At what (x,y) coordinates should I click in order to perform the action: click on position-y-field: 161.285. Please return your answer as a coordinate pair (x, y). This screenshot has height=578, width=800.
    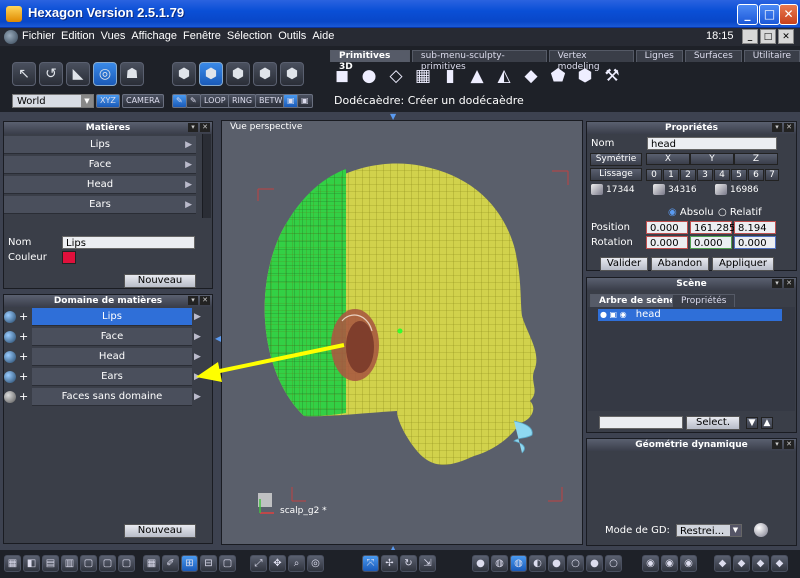
    Looking at the image, I should click on (712, 227).